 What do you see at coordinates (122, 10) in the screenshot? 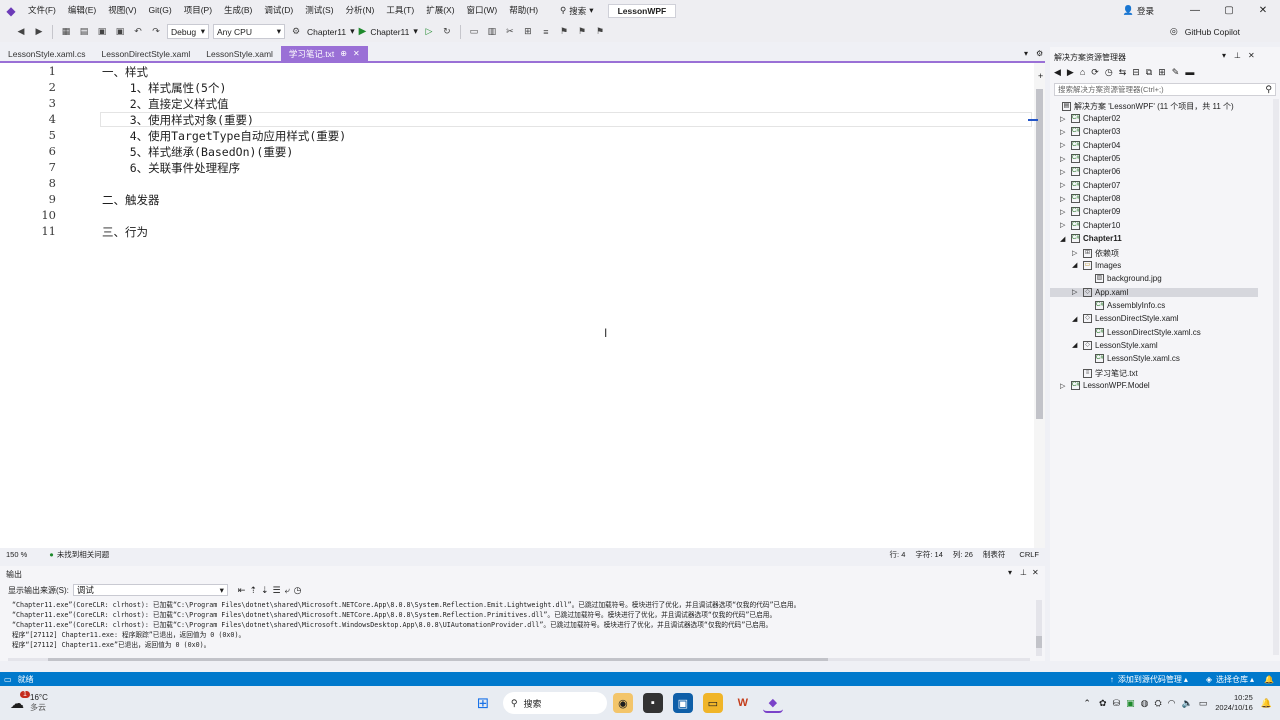
I see `menu-item: 视图(V)` at bounding box center [122, 10].